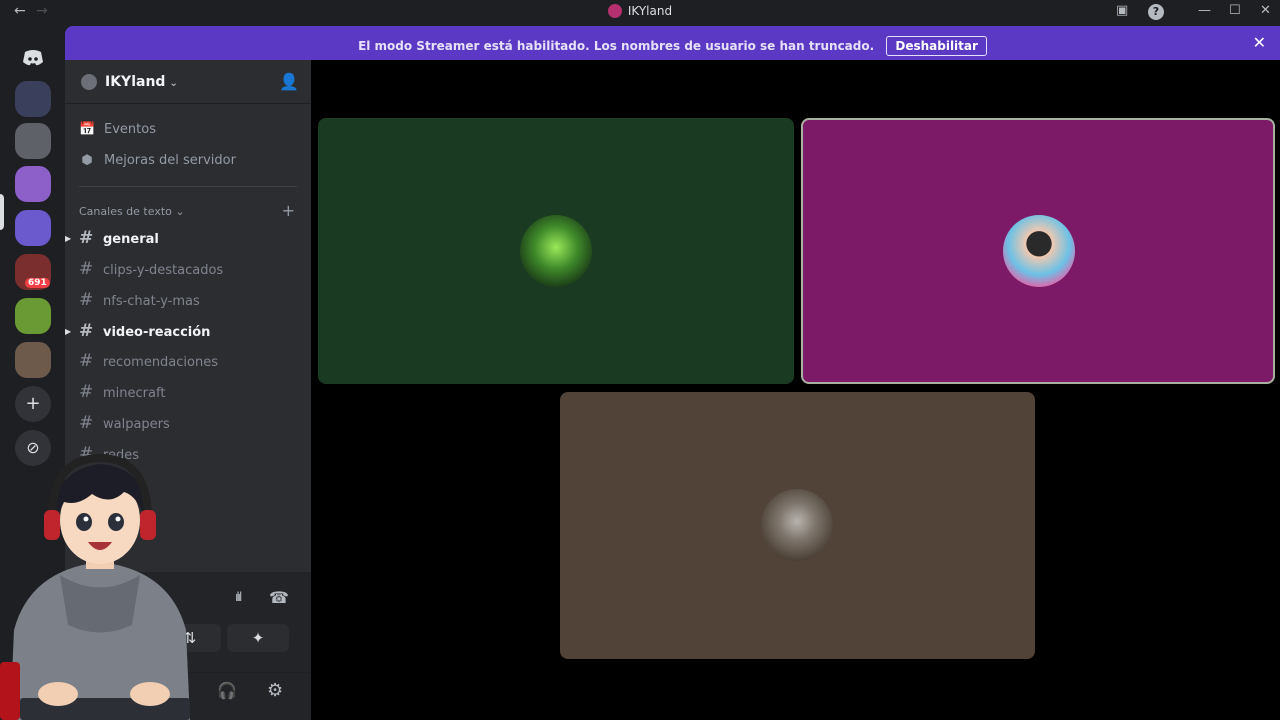 The image size is (1280, 720). Describe the element at coordinates (33, 272) in the screenshot. I see `server-icon-5: 691` at that location.